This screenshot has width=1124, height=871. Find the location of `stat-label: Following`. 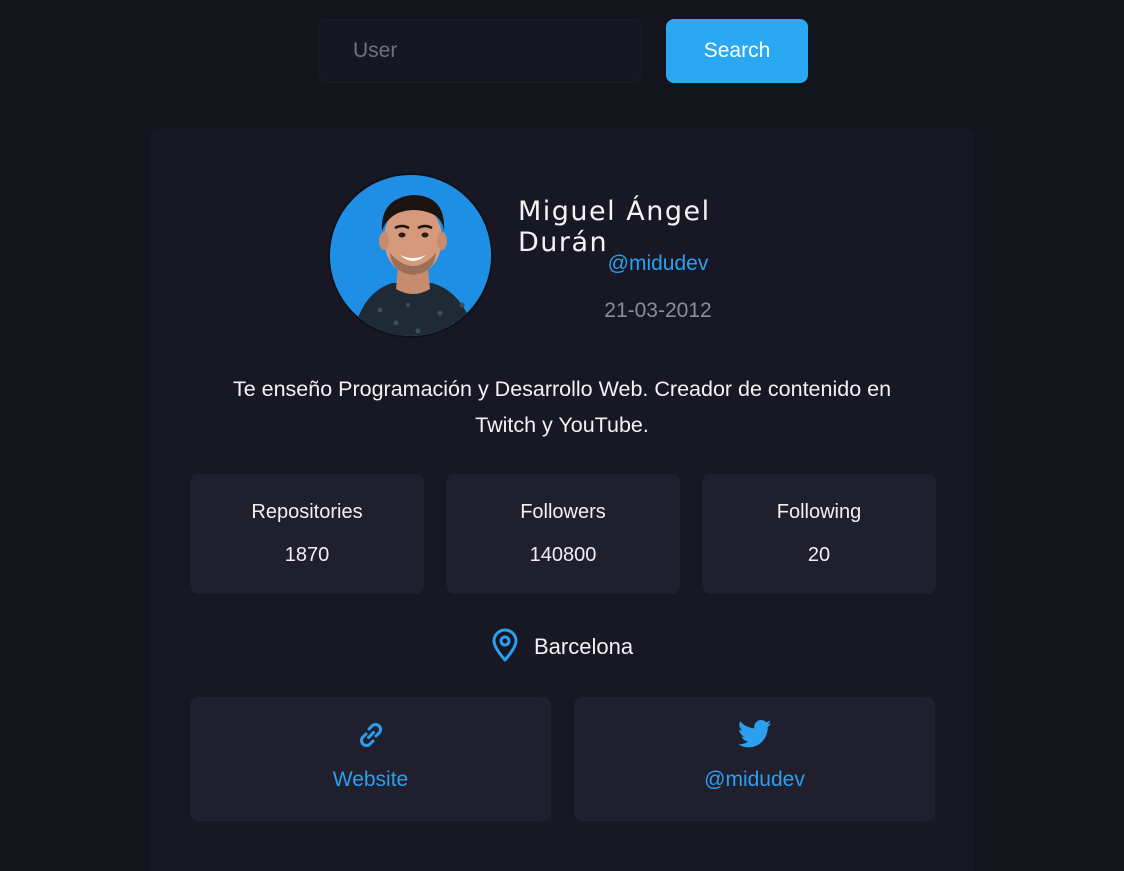

stat-label: Following is located at coordinates (819, 512).